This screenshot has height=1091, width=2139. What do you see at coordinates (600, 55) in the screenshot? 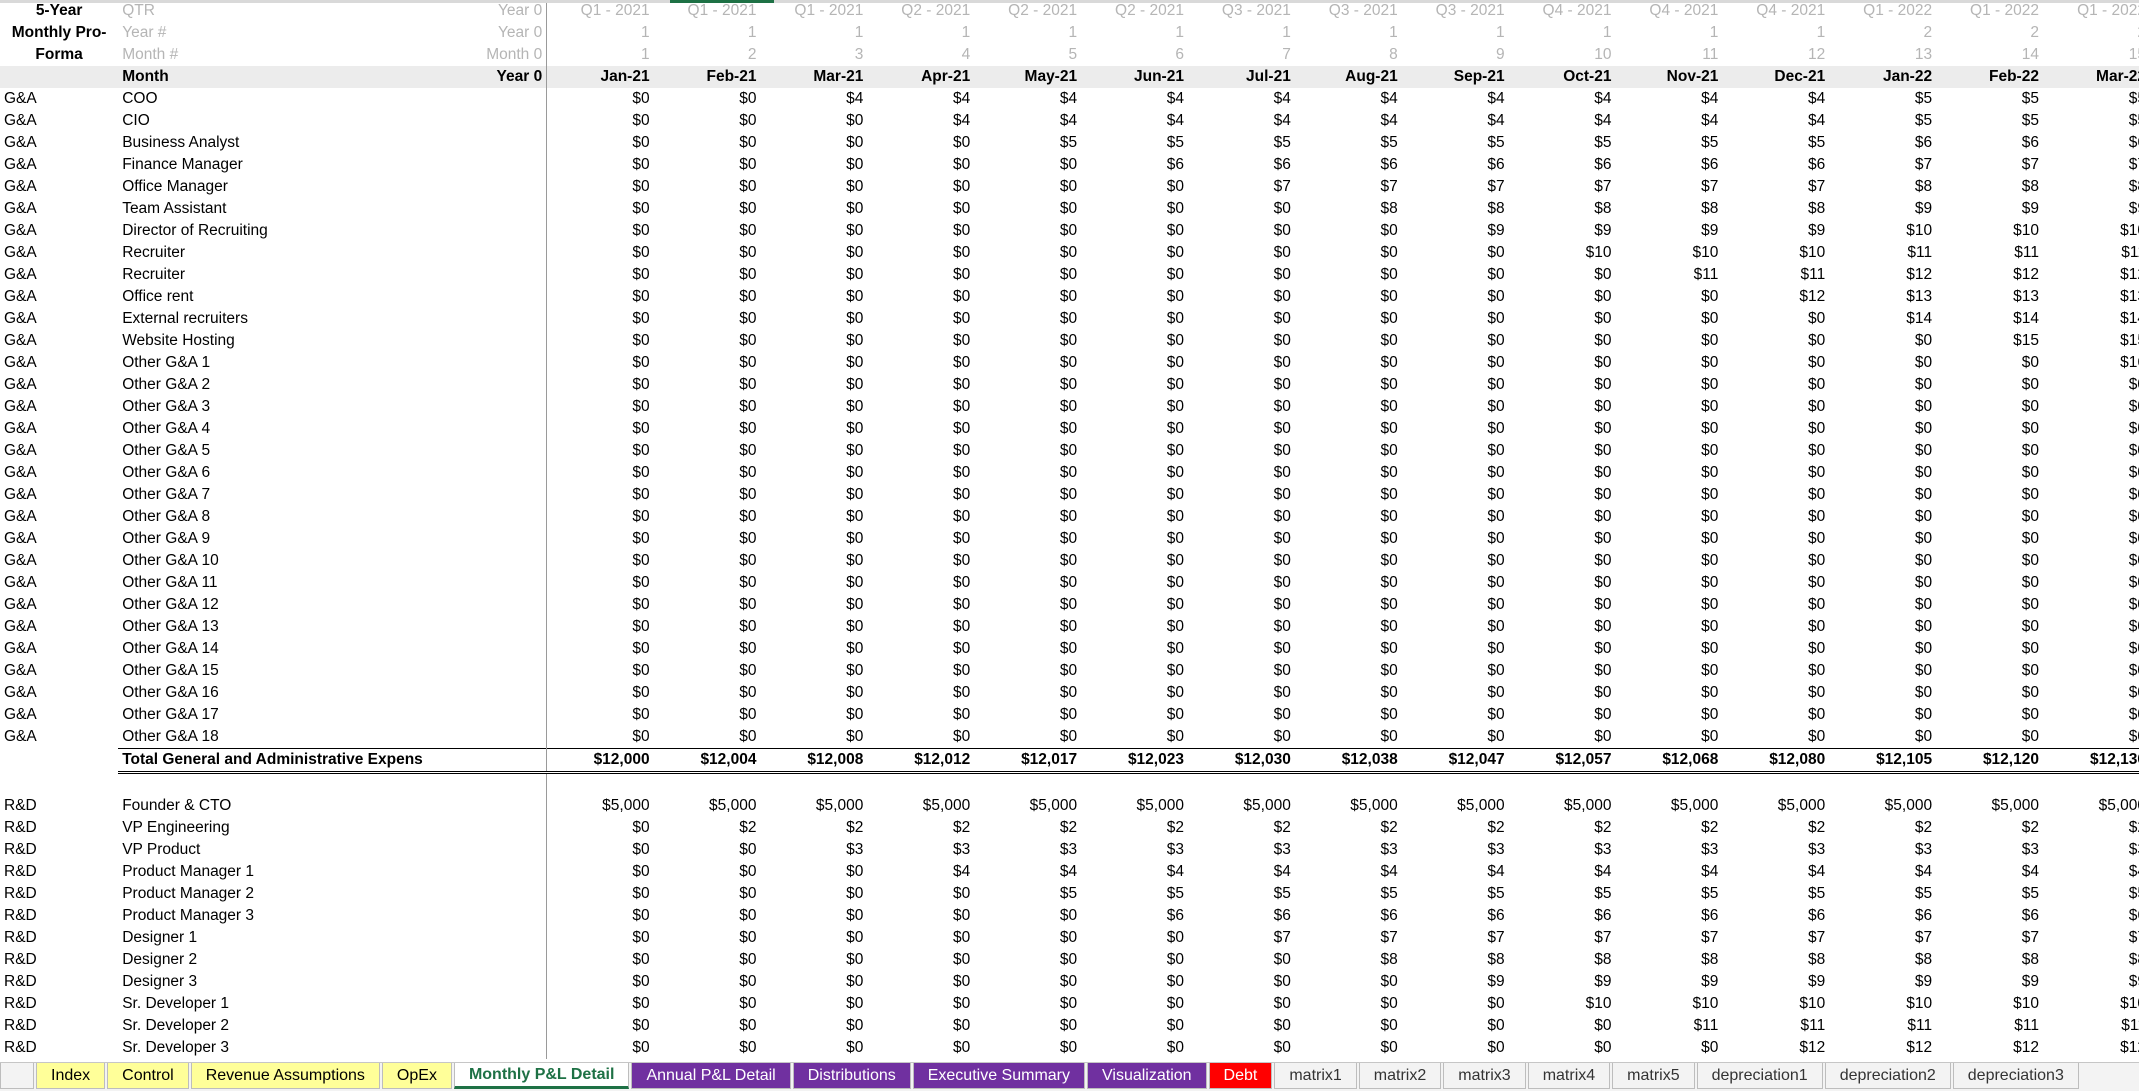
I see `month-num-cell: 1` at bounding box center [600, 55].